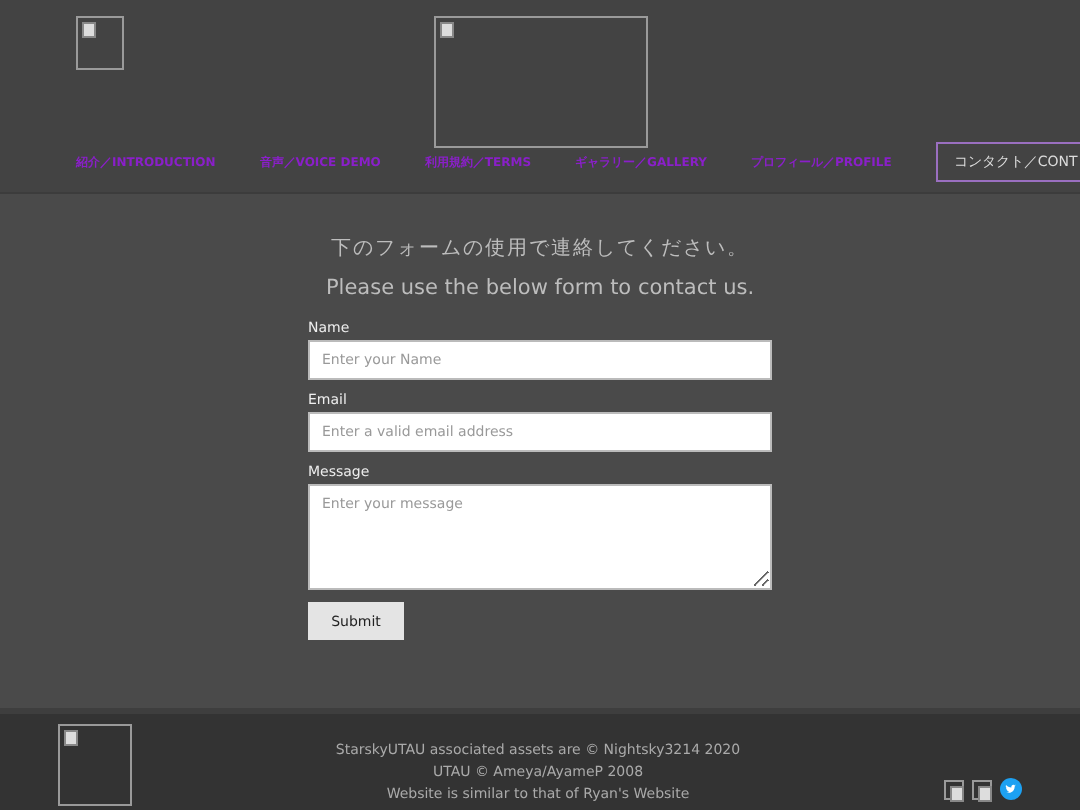  Describe the element at coordinates (540, 248) in the screenshot. I see `intro-japanese: 下のフォームの使用で連絡してください。` at that location.